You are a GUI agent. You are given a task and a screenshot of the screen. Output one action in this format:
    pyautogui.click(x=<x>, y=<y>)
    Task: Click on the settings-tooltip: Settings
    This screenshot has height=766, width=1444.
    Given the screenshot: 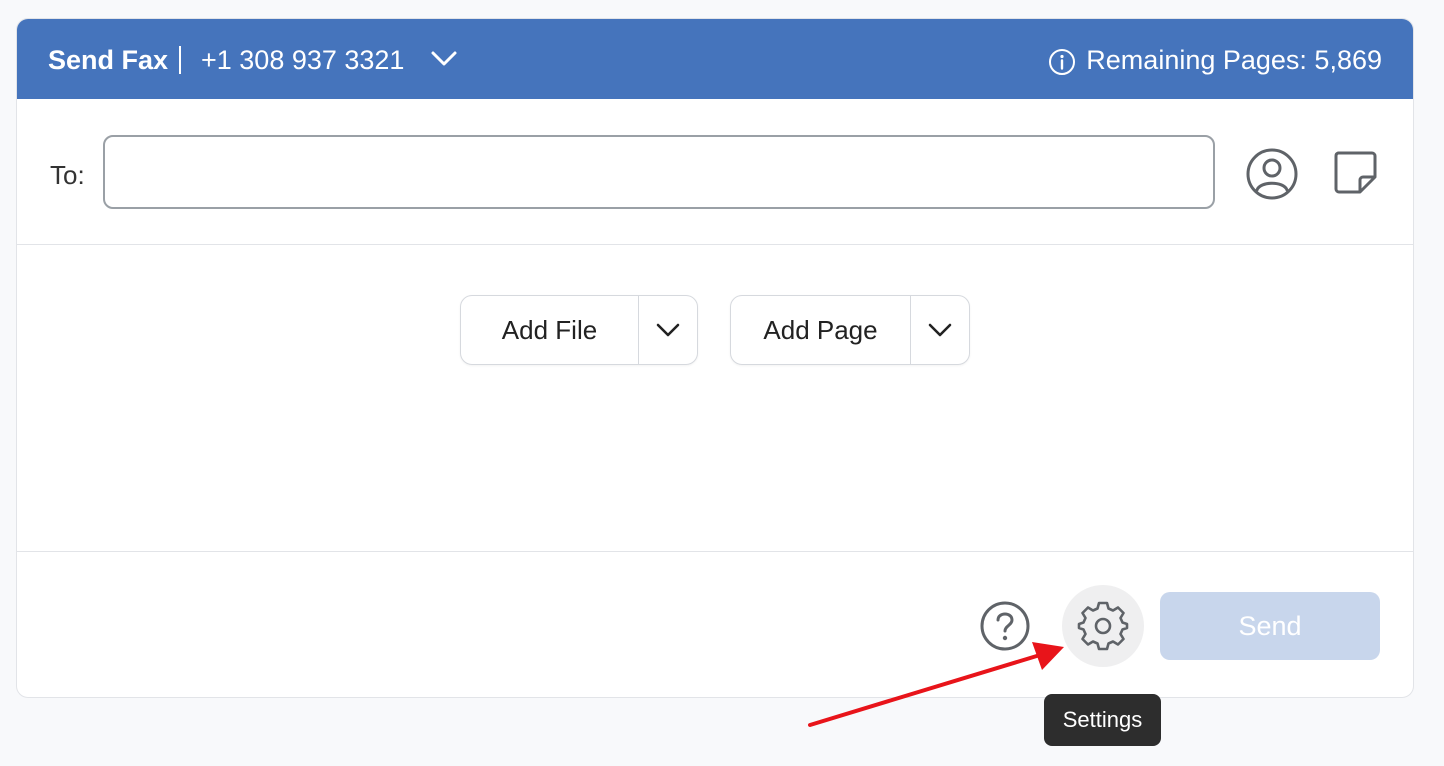 What is the action you would take?
    pyautogui.click(x=1102, y=720)
    